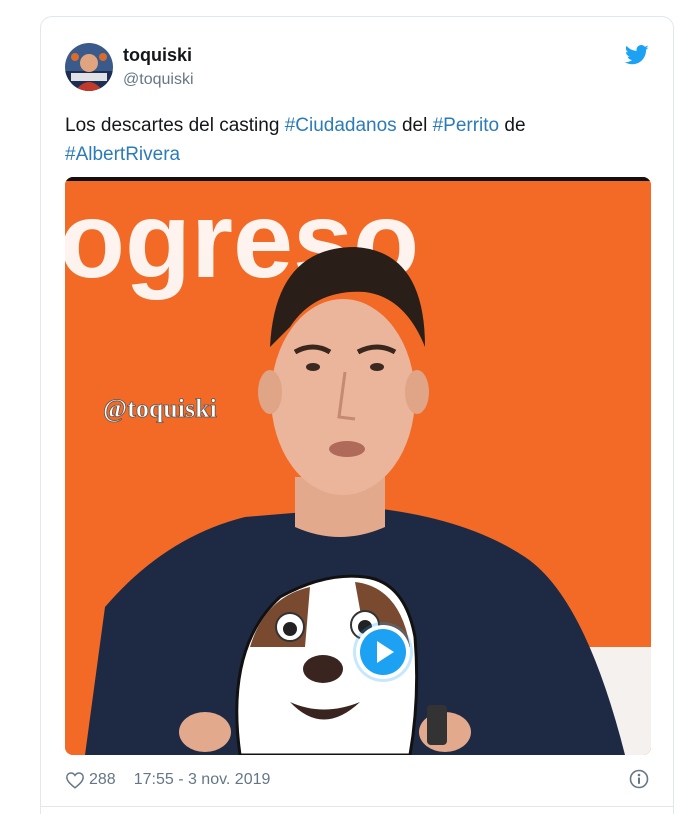 Image resolution: width=700 pixels, height=814 pixels. Describe the element at coordinates (157, 55) in the screenshot. I see `author-name: toquiski` at that location.